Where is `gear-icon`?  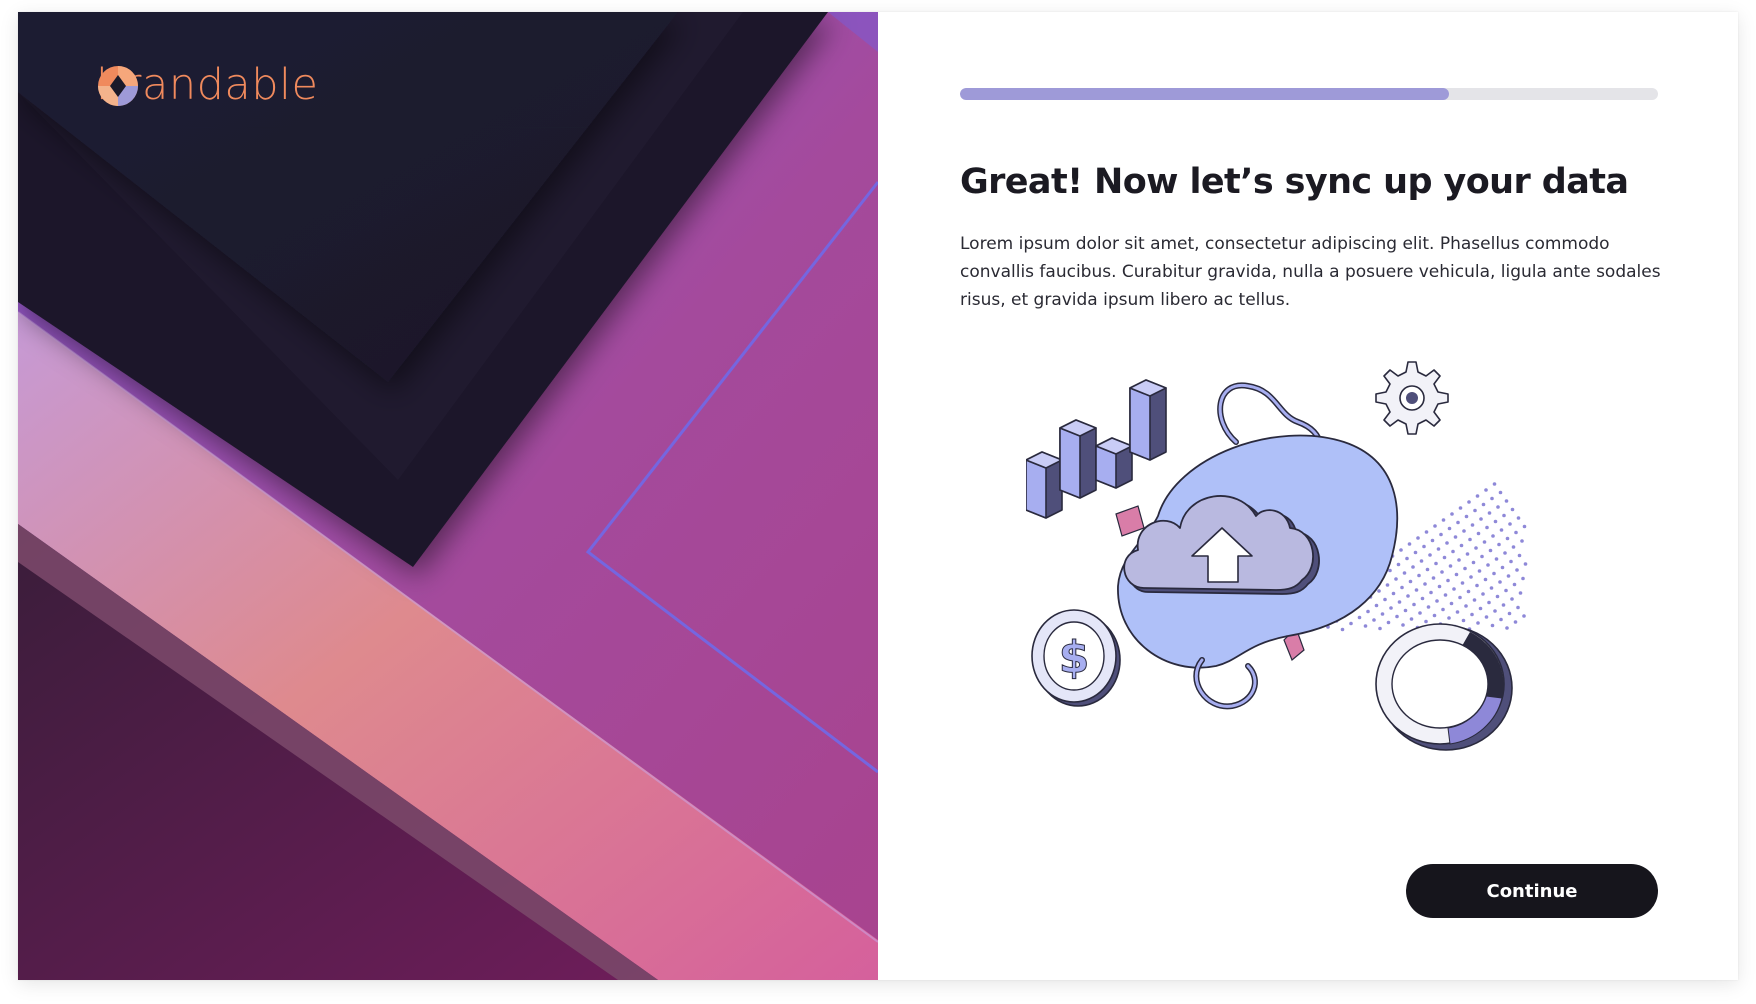
gear-icon is located at coordinates (1412, 398).